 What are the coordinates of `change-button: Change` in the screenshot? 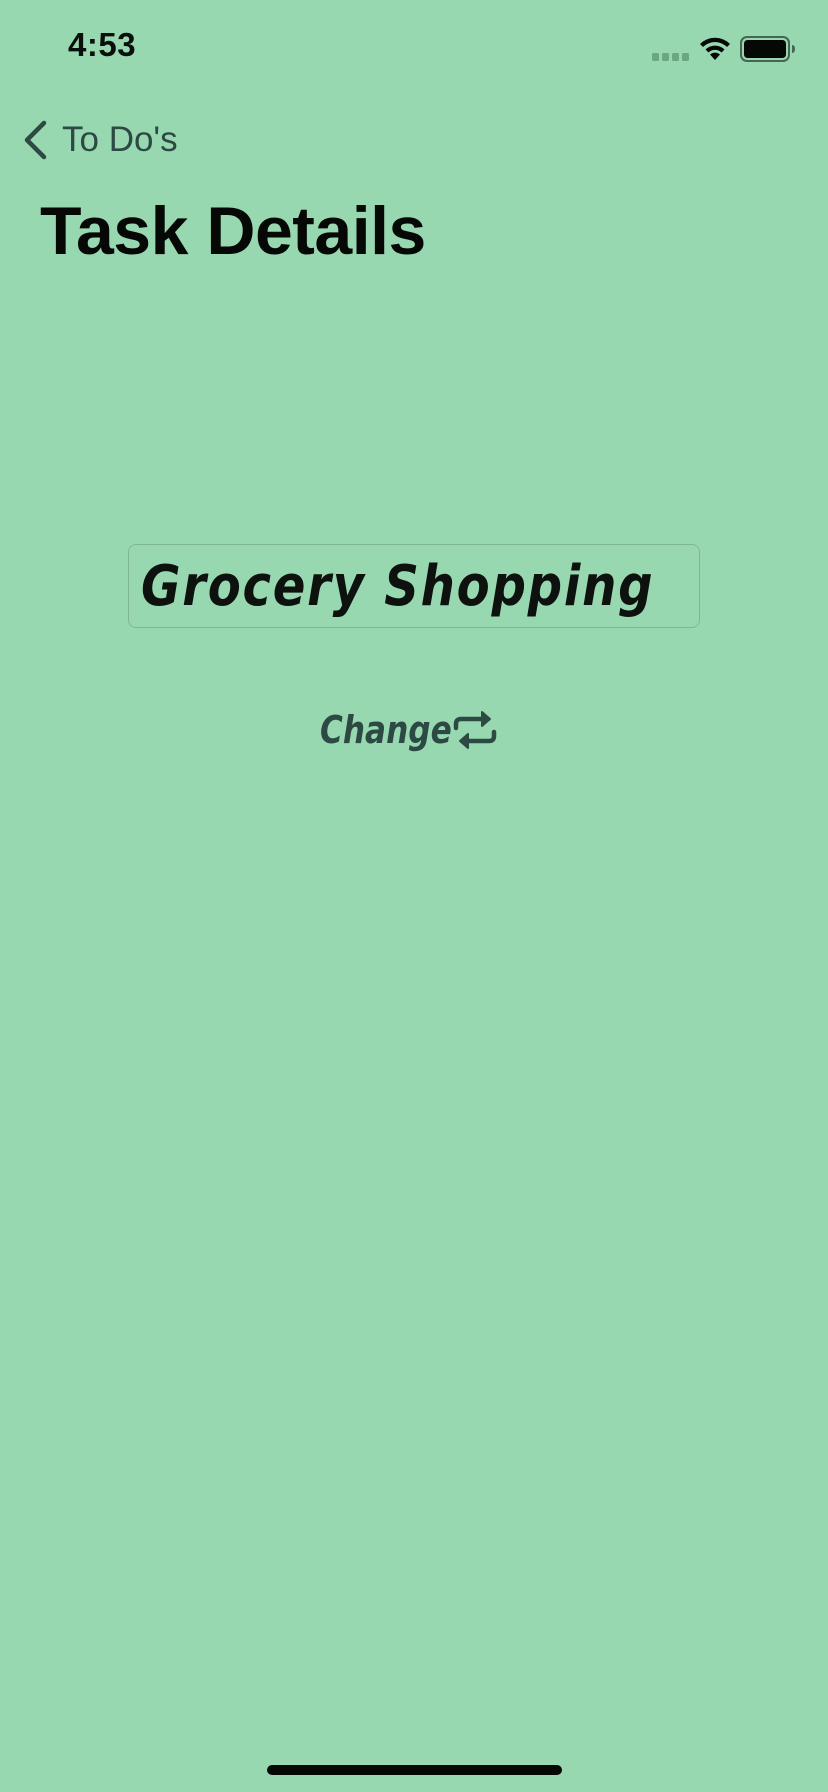 It's located at (409, 730).